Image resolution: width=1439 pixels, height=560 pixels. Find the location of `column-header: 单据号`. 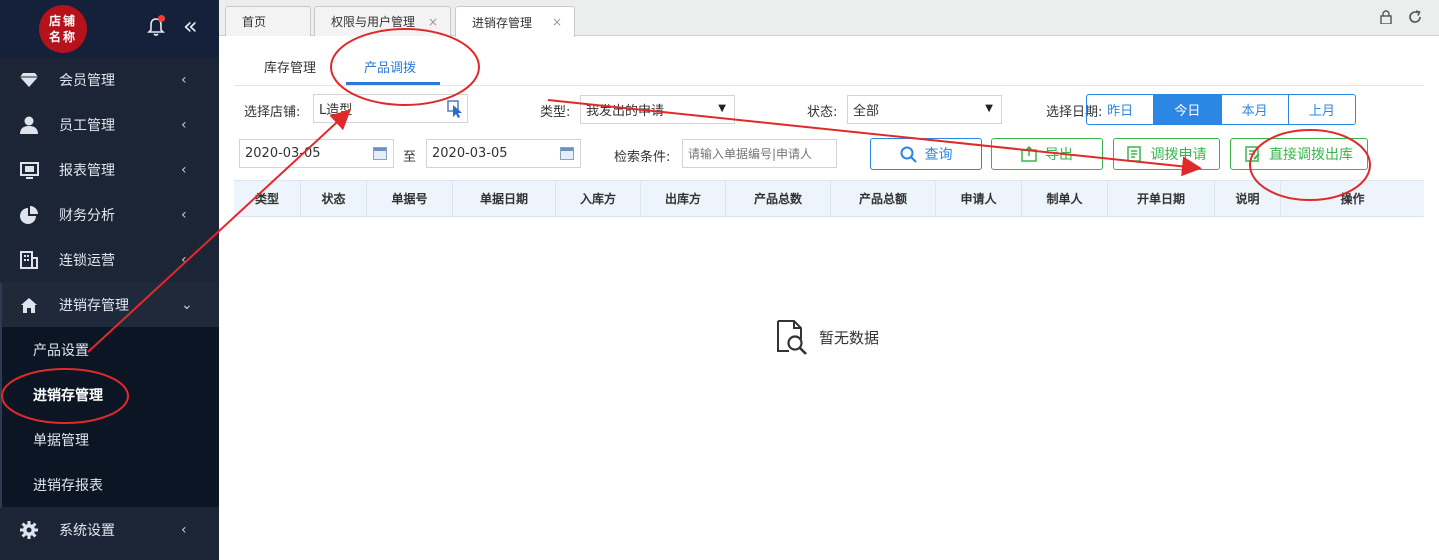

column-header: 单据号 is located at coordinates (410, 198).